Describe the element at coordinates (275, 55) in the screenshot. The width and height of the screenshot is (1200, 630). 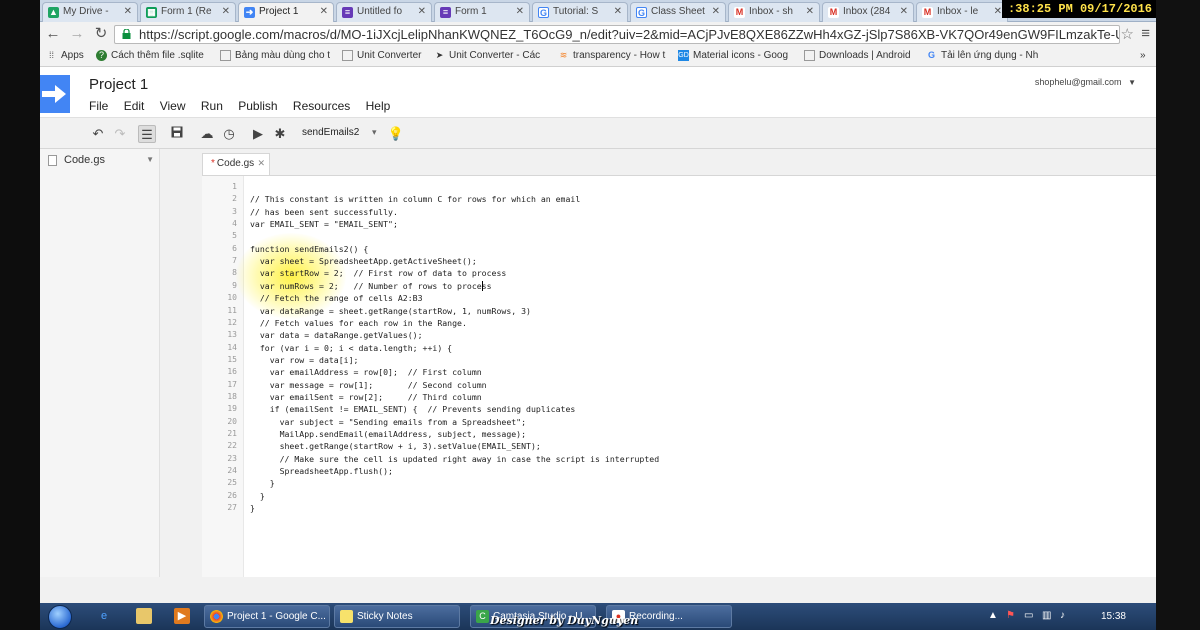
I see `bookmark-item: Bảng màu dùng cho t` at that location.